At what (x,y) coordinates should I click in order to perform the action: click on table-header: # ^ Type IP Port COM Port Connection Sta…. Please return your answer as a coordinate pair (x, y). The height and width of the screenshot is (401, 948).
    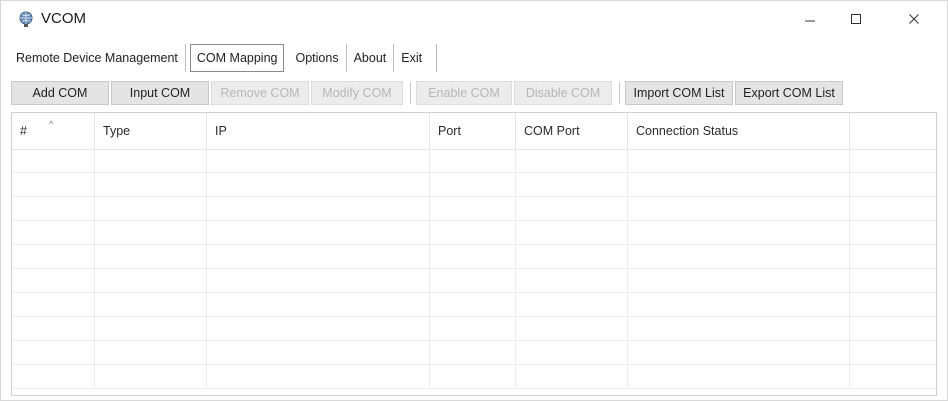
    Looking at the image, I should click on (474, 131).